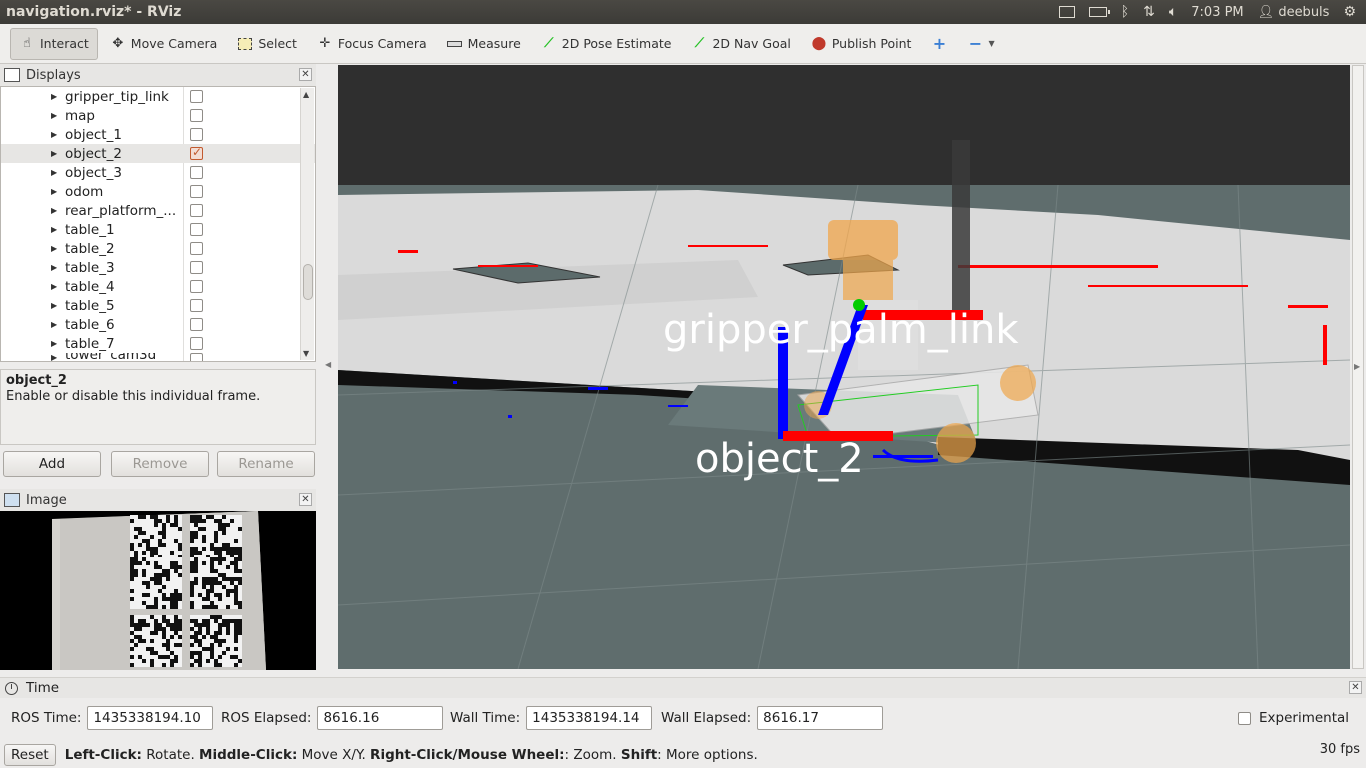 The image size is (1366, 768). I want to click on scroll-up-icon: ▲, so click(306, 94).